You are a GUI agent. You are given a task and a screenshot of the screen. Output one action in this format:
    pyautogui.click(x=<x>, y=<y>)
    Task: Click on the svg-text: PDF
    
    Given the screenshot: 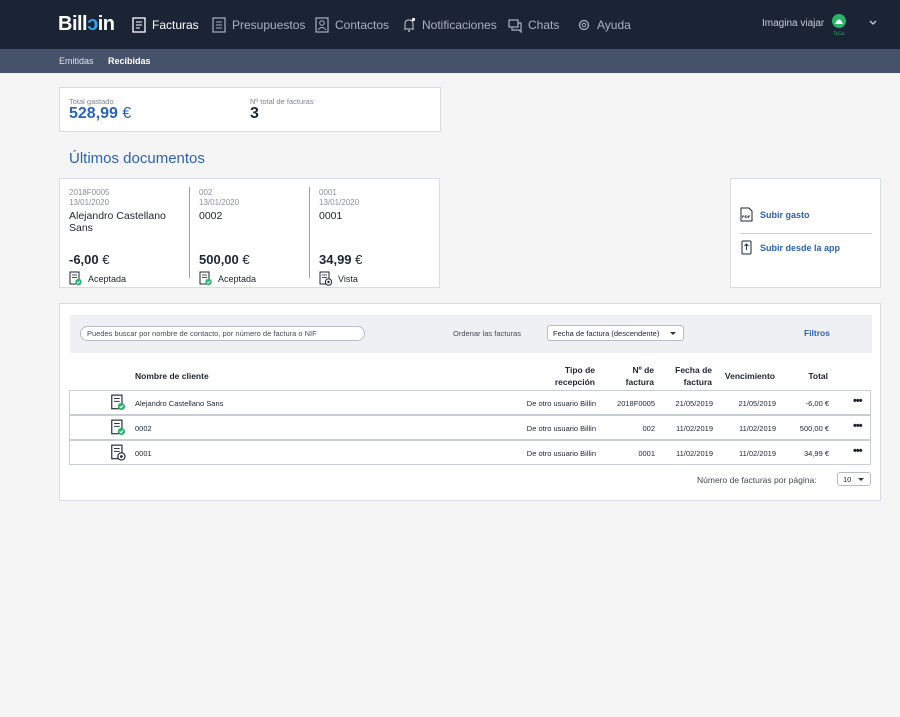 What is the action you would take?
    pyautogui.click(x=746, y=216)
    